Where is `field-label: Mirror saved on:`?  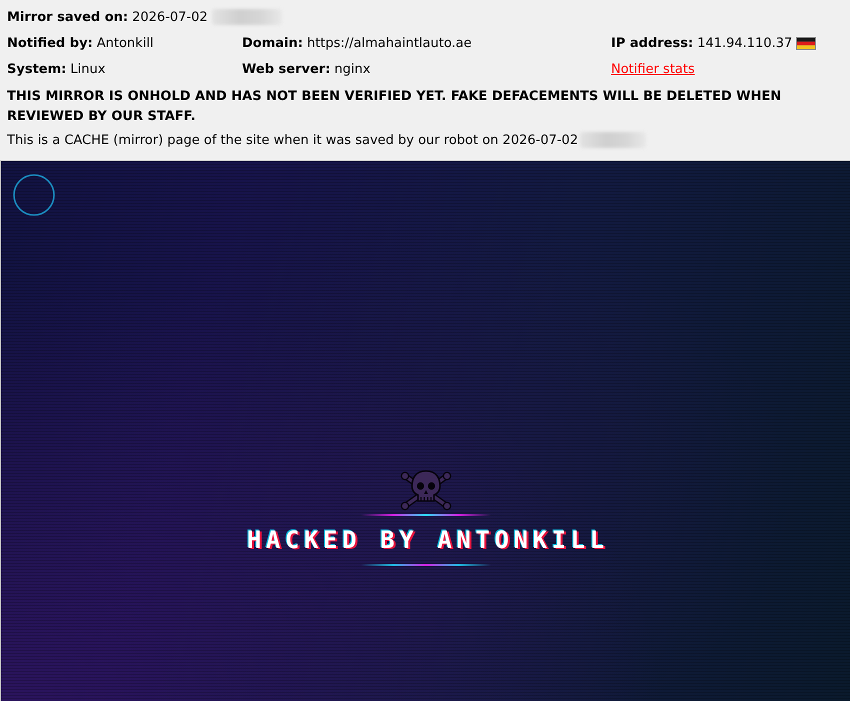
field-label: Mirror saved on: is located at coordinates (67, 17).